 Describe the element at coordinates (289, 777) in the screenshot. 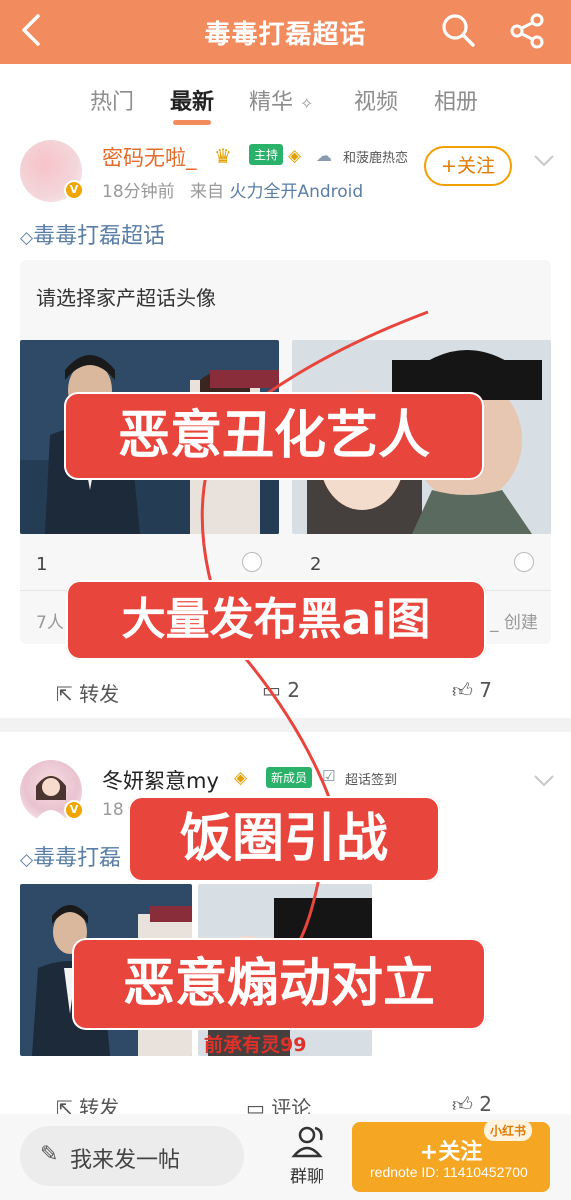

I see `new-member-badge: 新成员` at that location.